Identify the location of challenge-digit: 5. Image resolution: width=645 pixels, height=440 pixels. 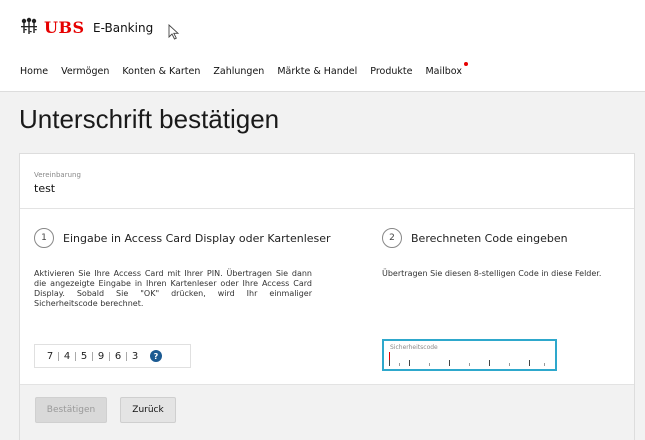
(84, 356).